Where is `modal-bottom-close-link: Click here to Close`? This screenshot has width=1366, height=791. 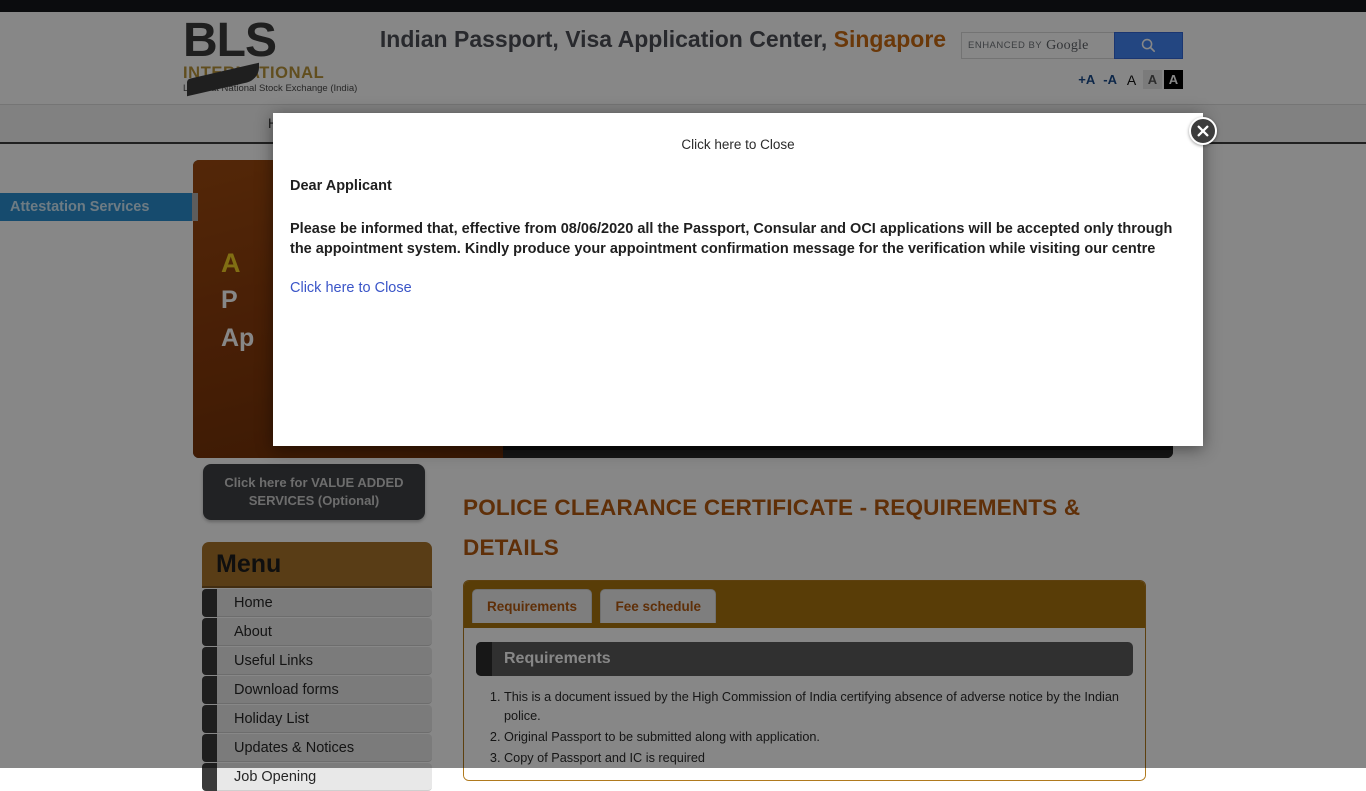
modal-bottom-close-link: Click here to Close is located at coordinates (351, 288).